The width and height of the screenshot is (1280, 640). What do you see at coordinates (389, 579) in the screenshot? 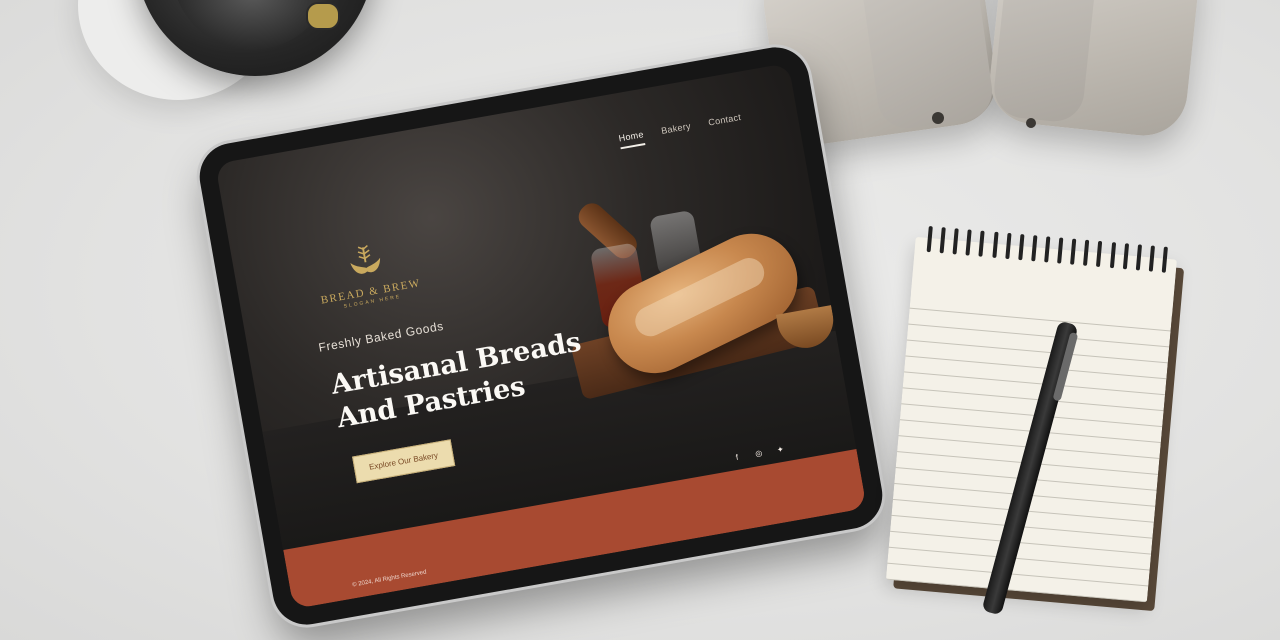
I see `copyright-text: © 2024, All Rights Reserved` at bounding box center [389, 579].